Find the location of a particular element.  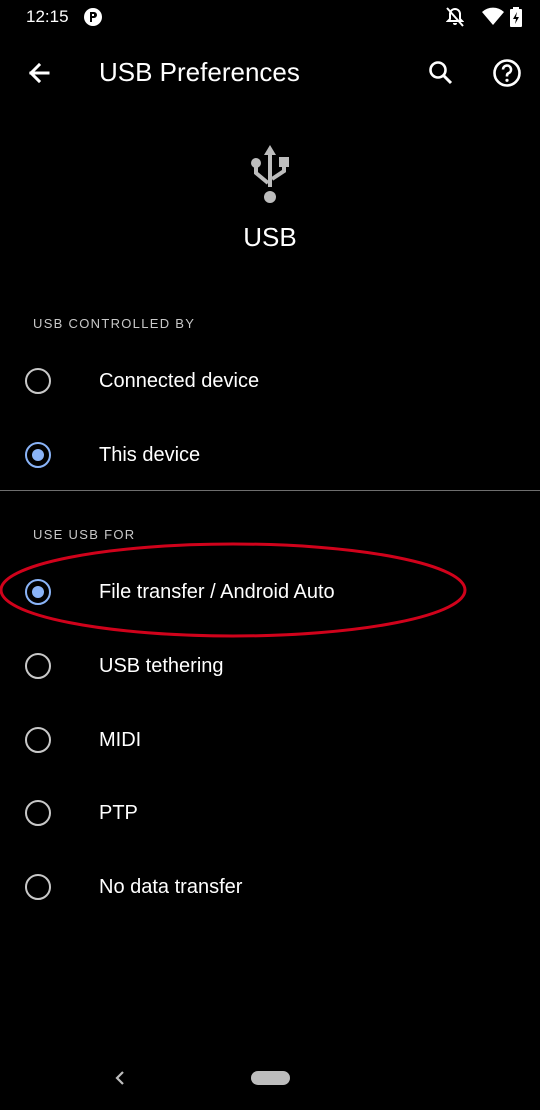

nav-home-pill is located at coordinates (270, 1078).